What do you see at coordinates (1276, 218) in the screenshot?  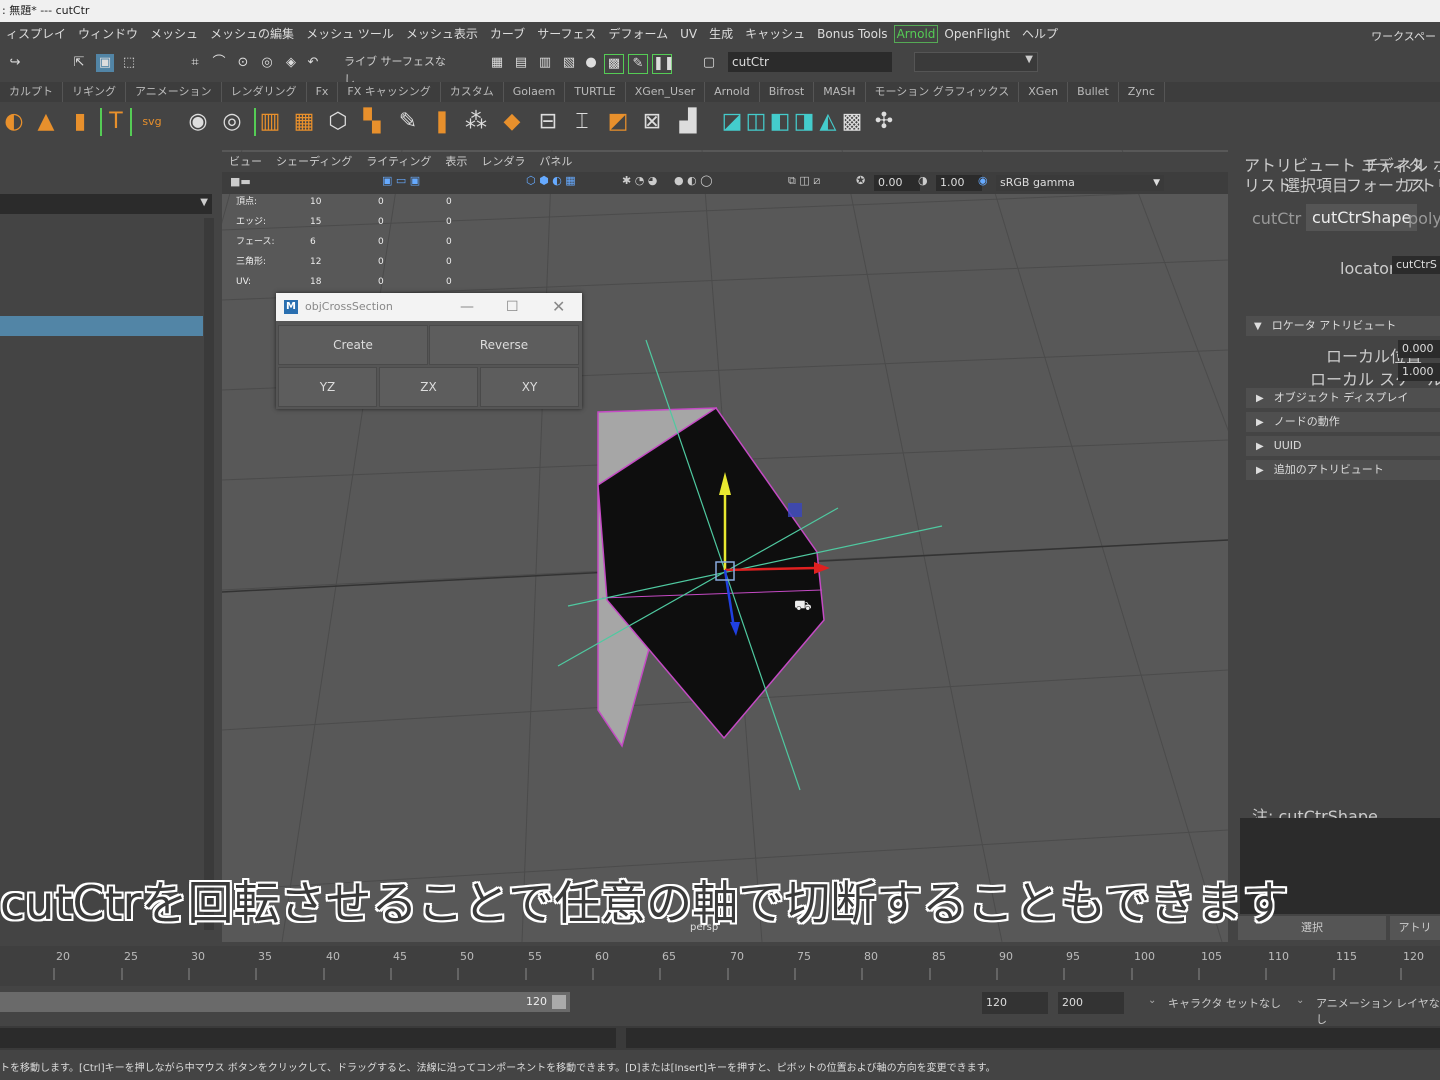 I see `node-tab-cutctr: cutCtr` at bounding box center [1276, 218].